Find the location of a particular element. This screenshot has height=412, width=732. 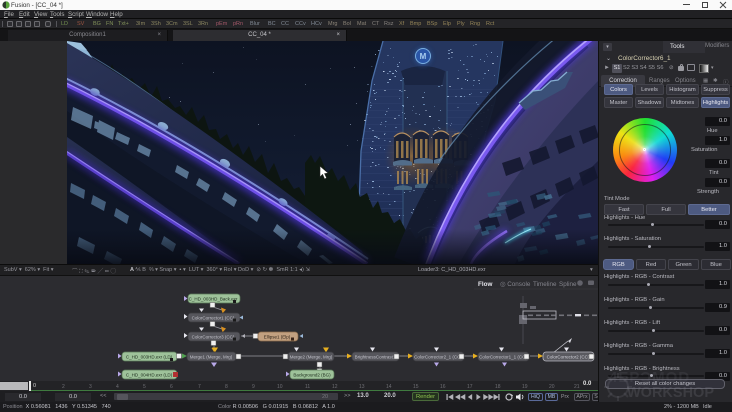

svg-text: C_HD_003HD.exr (LD) is located at coordinates (149, 357).